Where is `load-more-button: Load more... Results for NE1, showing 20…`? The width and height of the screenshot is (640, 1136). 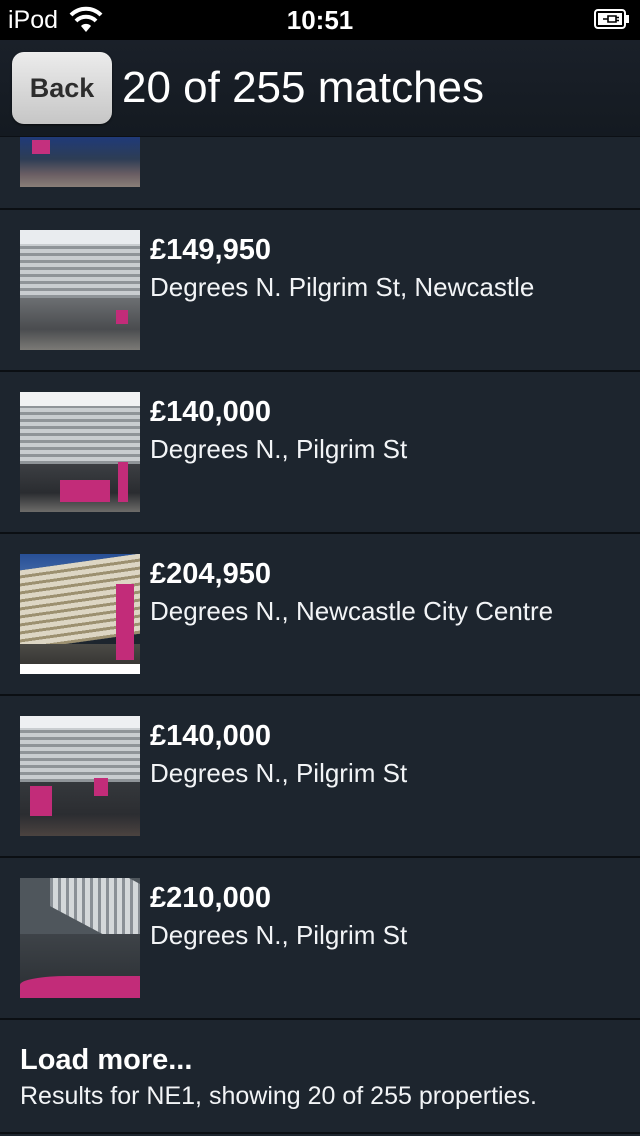 load-more-button: Load more... Results for NE1, showing 20… is located at coordinates (320, 1077).